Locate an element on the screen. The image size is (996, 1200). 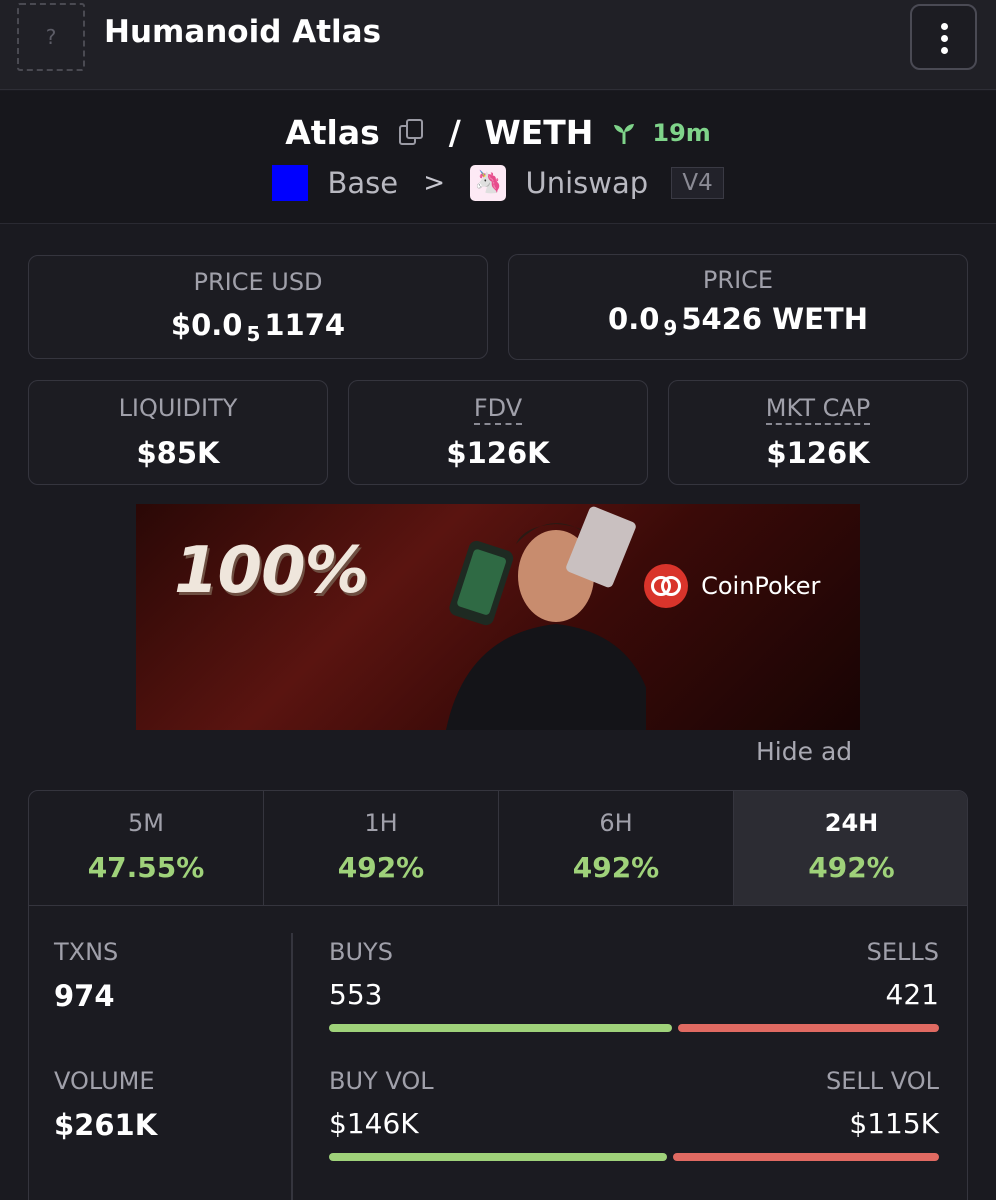
liquidity-card: LIQUIDITY $85K is located at coordinates (178, 432).